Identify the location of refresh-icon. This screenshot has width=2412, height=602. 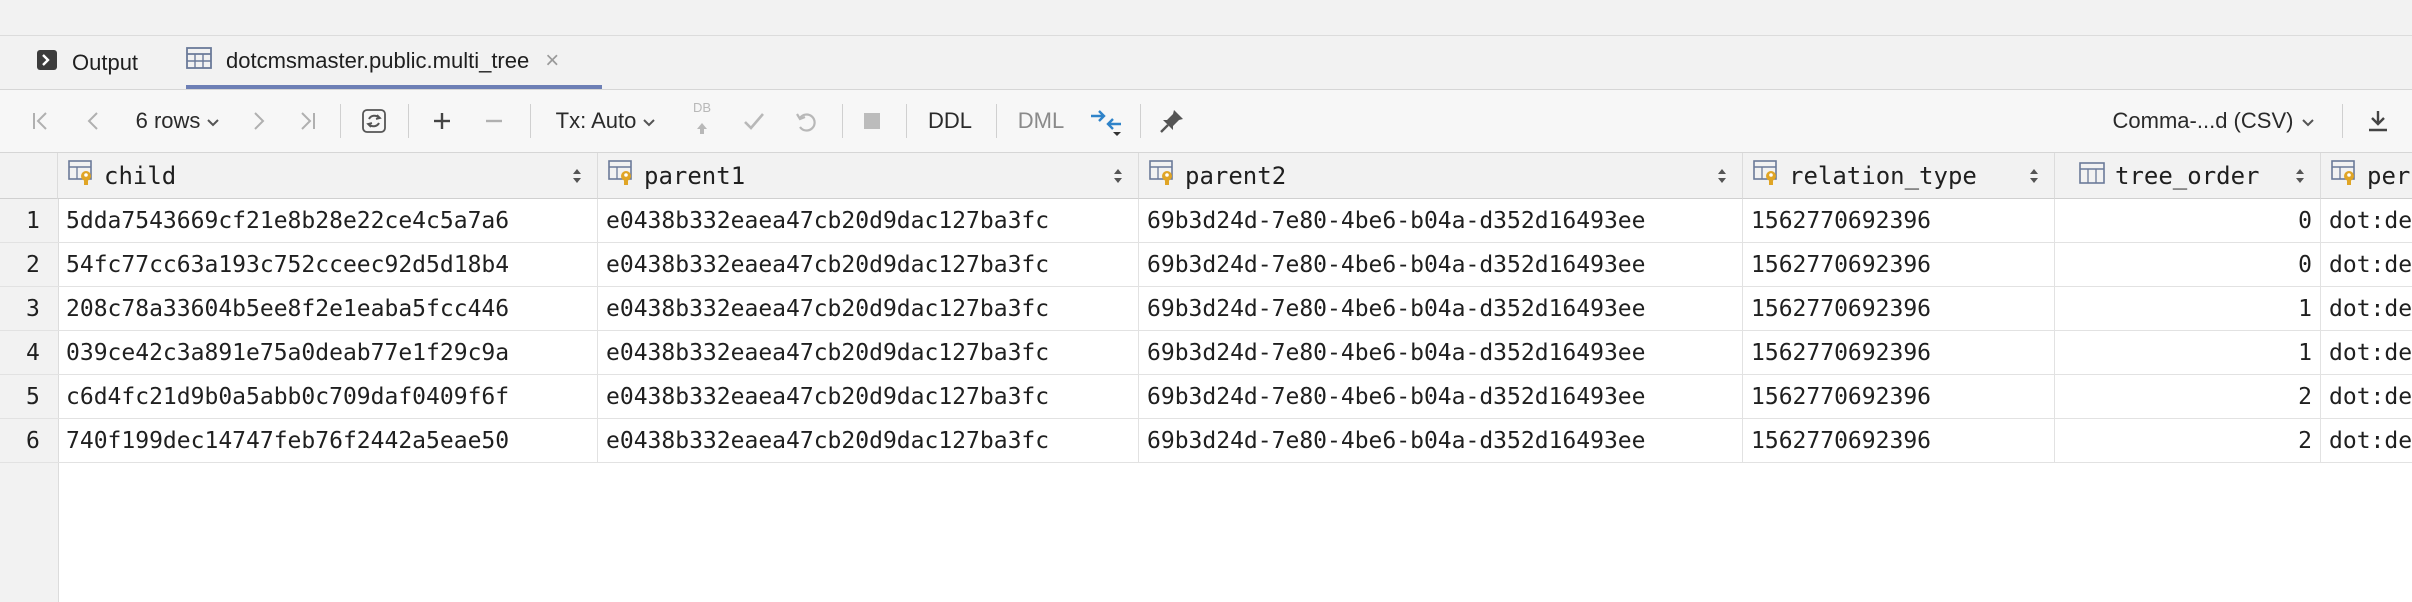
(374, 121).